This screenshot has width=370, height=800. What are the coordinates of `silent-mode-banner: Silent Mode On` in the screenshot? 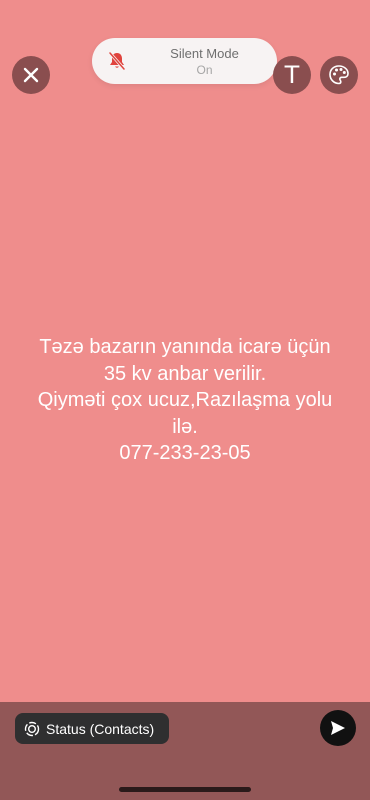 It's located at (184, 61).